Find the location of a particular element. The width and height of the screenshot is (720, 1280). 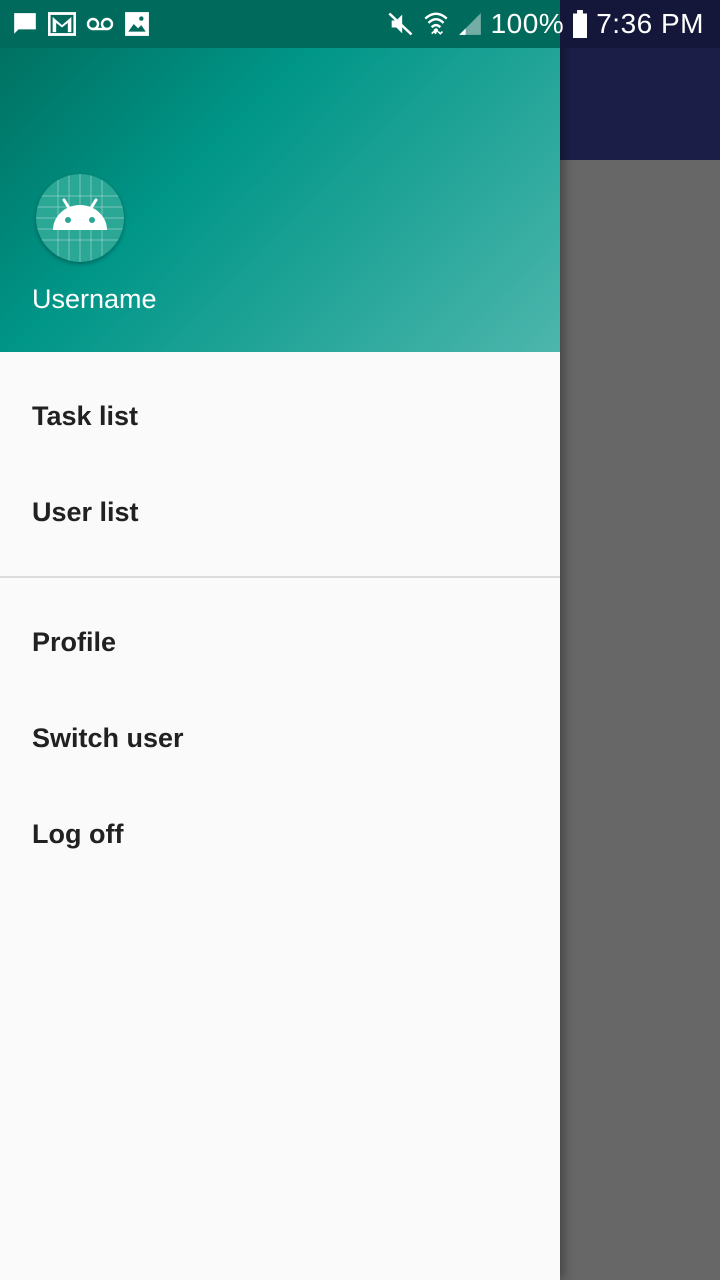

menu-group-primary: Task list User list is located at coordinates (280, 464).